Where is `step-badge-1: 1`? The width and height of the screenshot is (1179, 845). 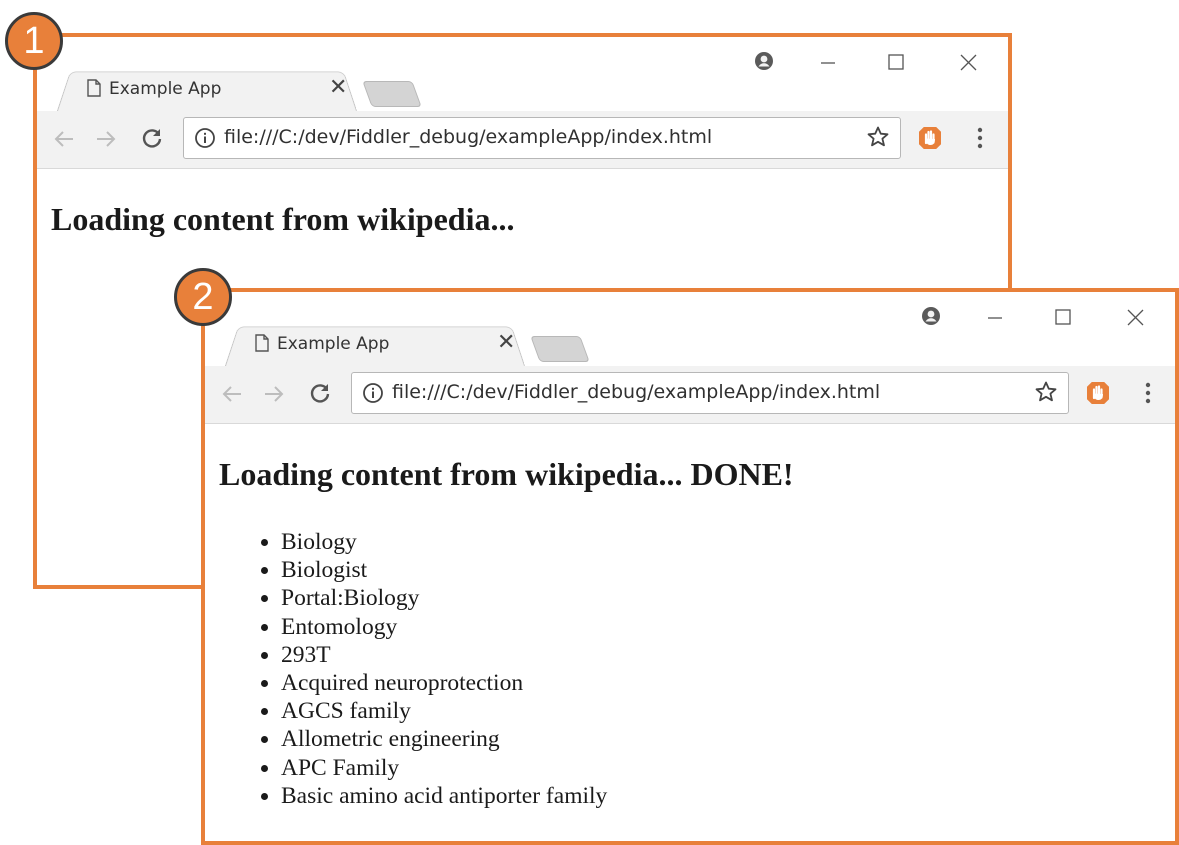
step-badge-1: 1 is located at coordinates (34, 41).